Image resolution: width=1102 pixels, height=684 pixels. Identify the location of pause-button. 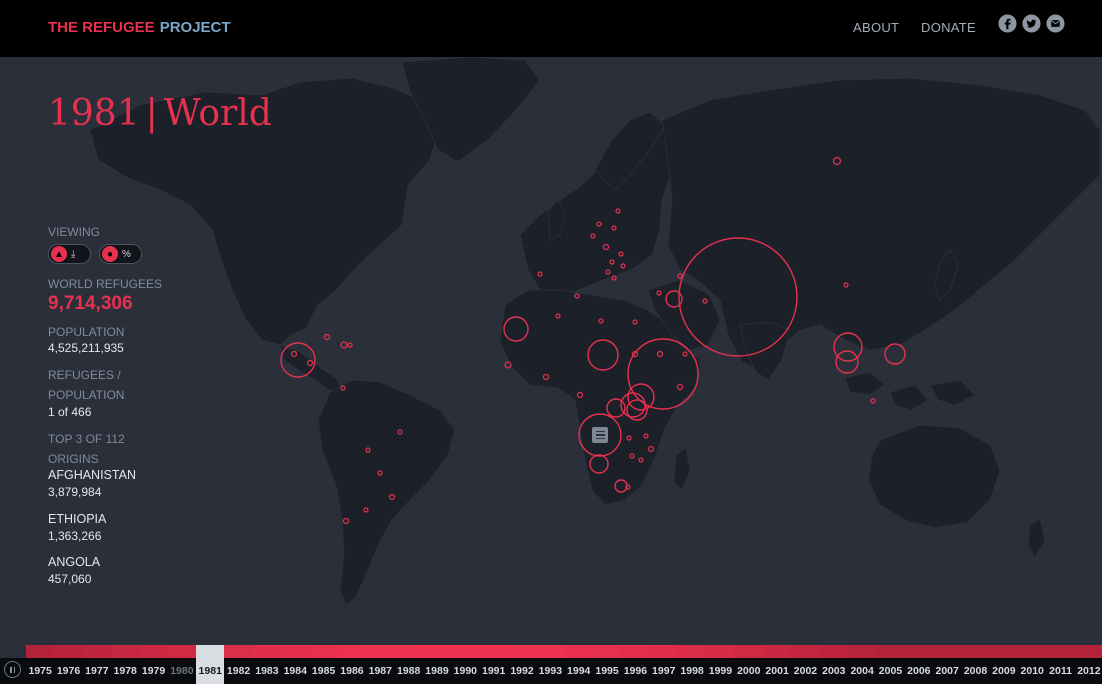
(12, 669).